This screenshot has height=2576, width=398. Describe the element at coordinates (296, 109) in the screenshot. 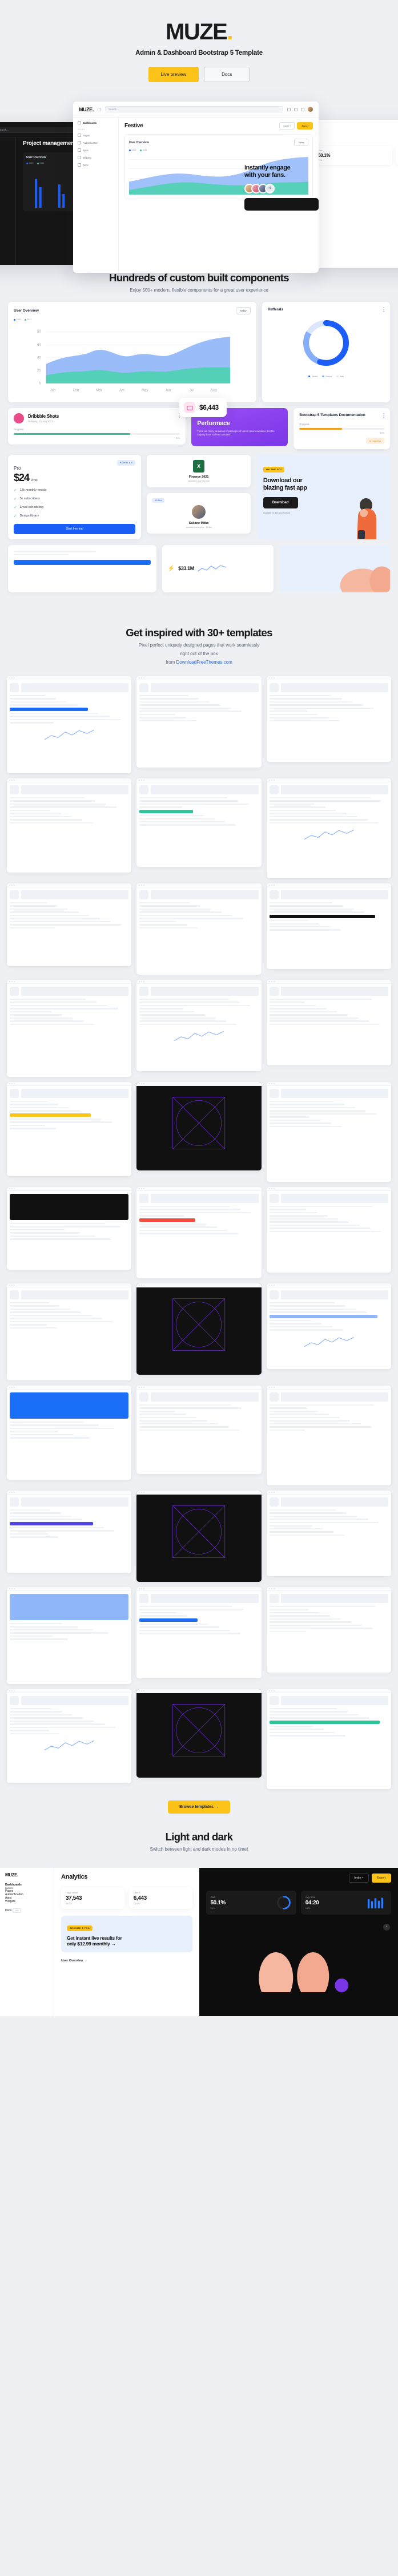

I see `chat-icon` at that location.